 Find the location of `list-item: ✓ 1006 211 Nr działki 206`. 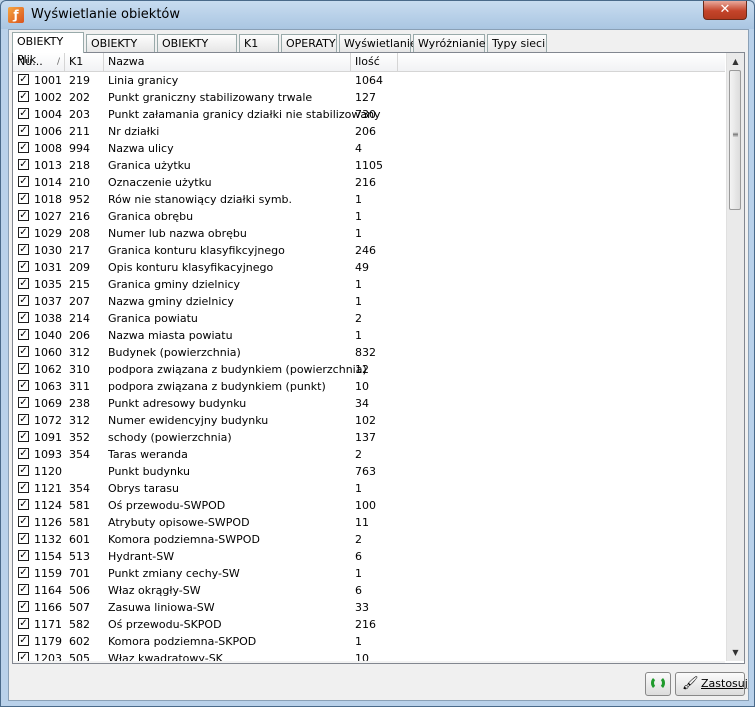

list-item: ✓ 1006 211 Nr działki 206 is located at coordinates (369, 131).